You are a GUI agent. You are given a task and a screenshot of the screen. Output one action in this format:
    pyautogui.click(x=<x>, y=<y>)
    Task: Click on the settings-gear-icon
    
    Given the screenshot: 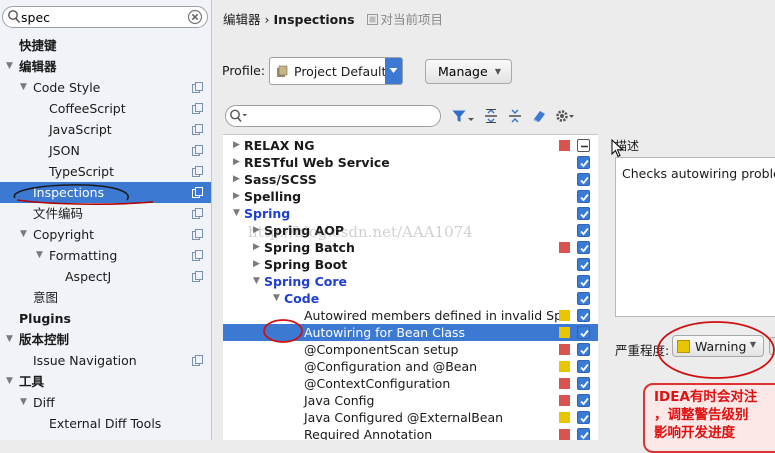 What is the action you would take?
    pyautogui.click(x=565, y=116)
    